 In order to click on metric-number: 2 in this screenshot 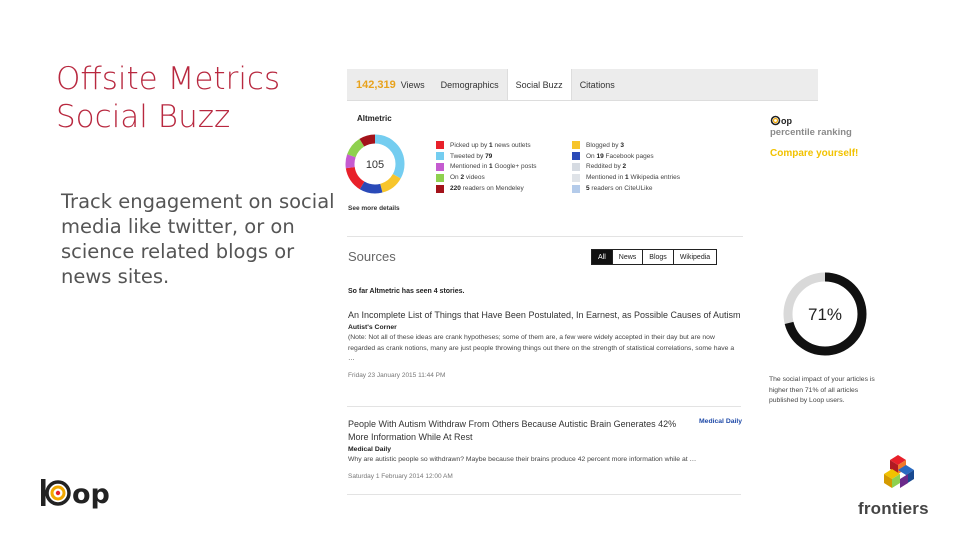, I will do `click(624, 167)`.